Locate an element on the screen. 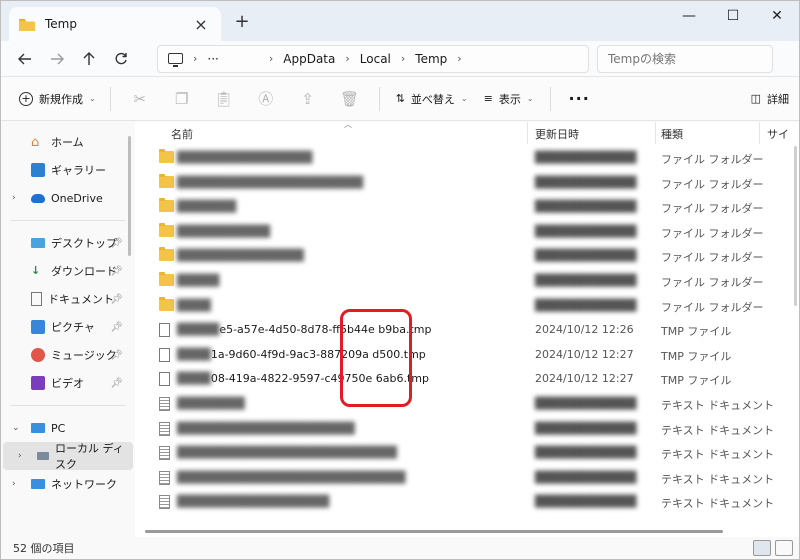  copy-button: ❐ is located at coordinates (182, 99).